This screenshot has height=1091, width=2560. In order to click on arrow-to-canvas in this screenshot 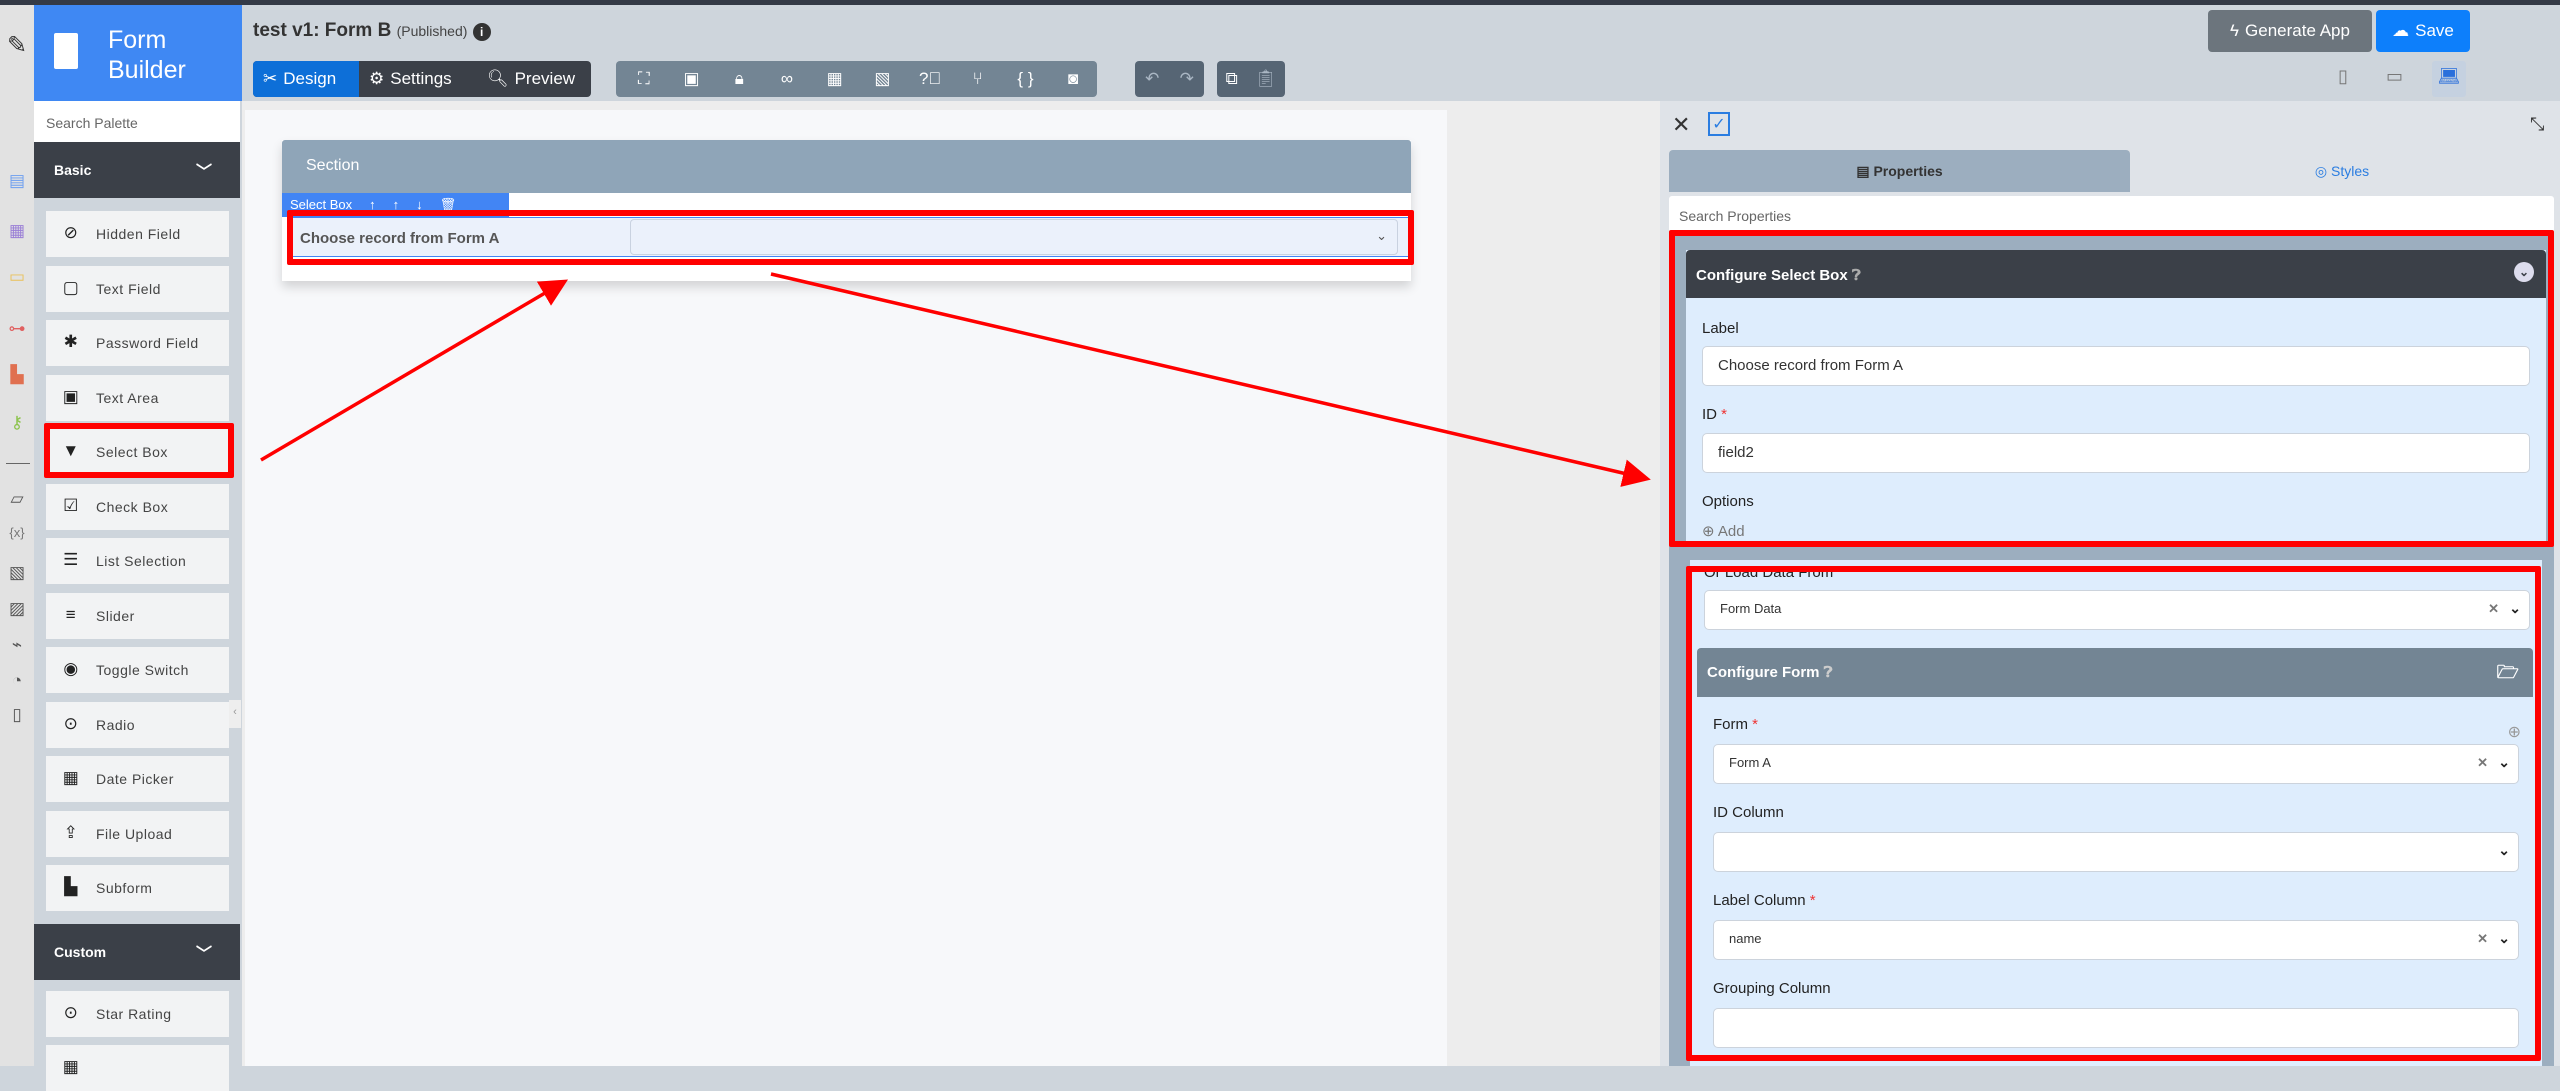, I will do `click(414, 370)`.